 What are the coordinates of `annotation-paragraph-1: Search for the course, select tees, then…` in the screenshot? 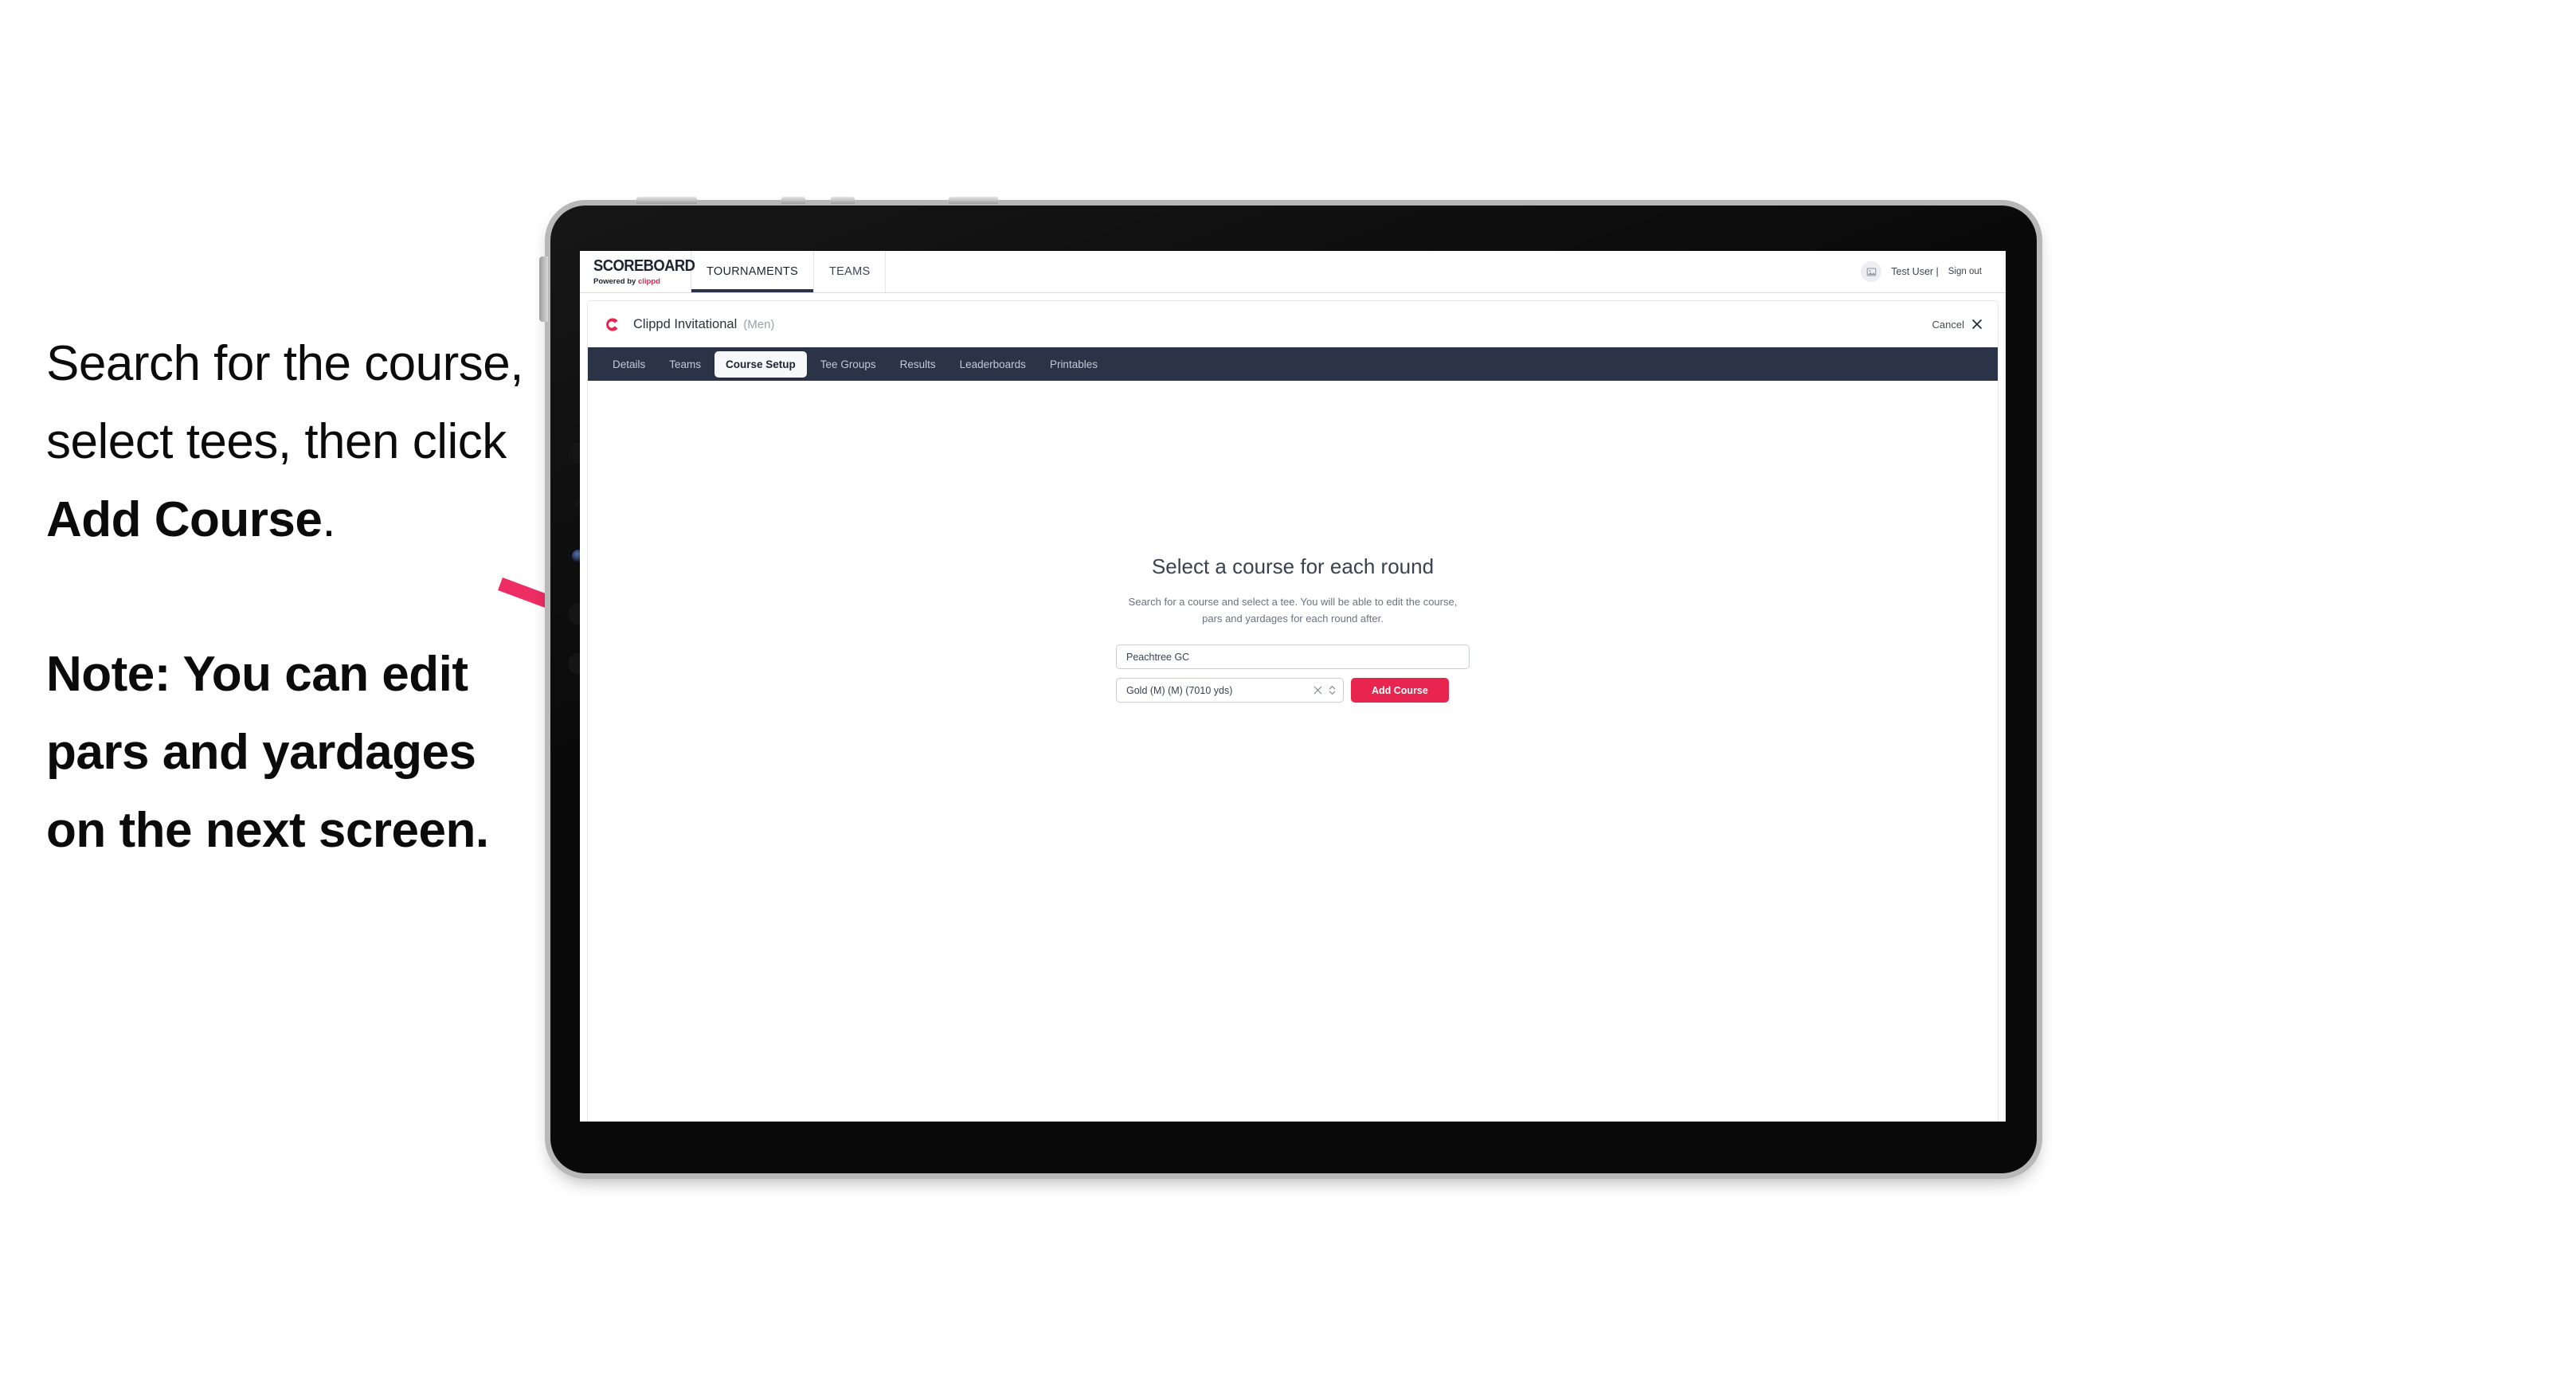 It's located at (293, 442).